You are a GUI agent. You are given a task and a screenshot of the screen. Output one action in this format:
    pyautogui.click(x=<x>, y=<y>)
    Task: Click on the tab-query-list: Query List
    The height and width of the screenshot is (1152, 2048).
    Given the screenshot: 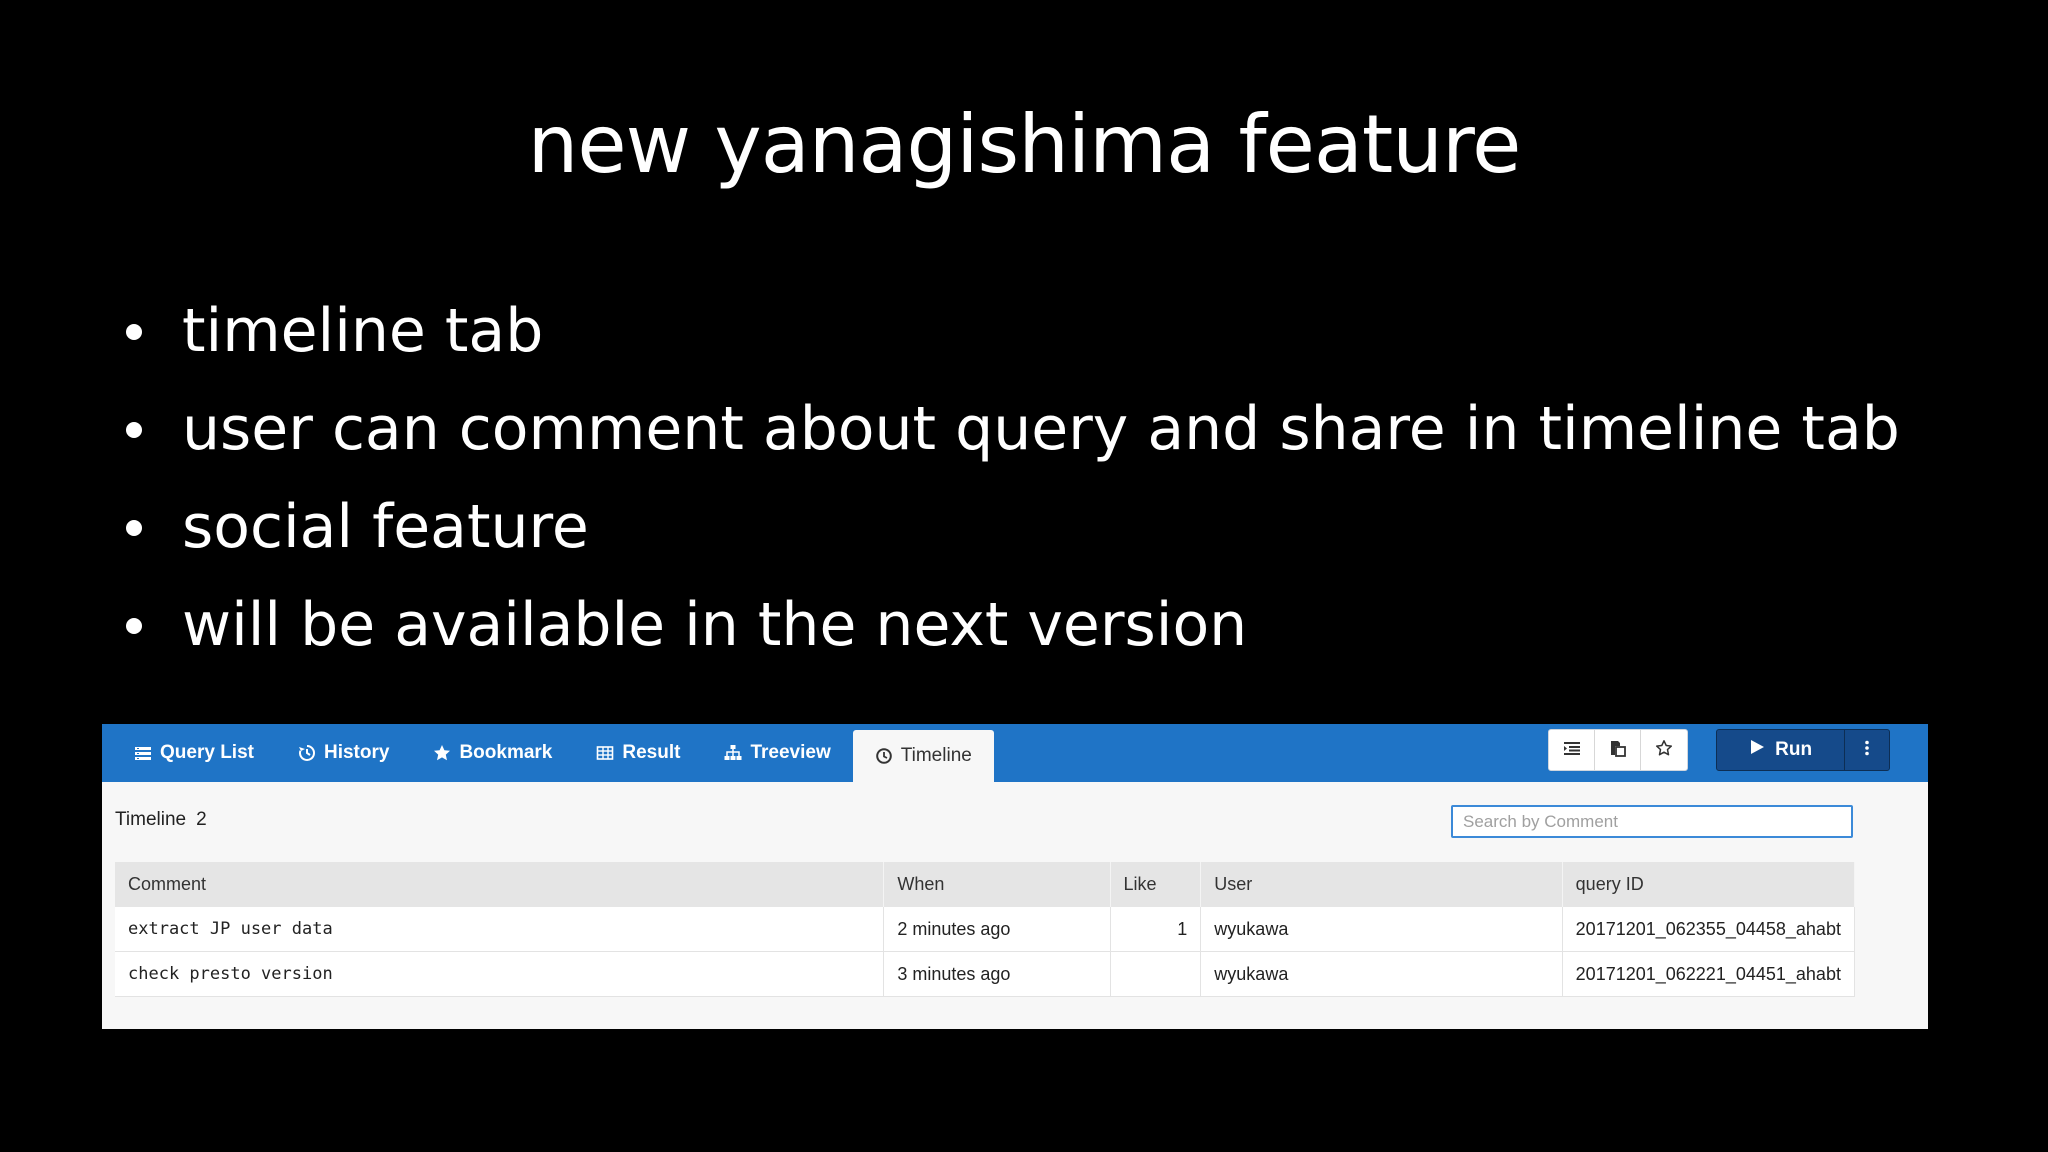 What is the action you would take?
    pyautogui.click(x=194, y=753)
    